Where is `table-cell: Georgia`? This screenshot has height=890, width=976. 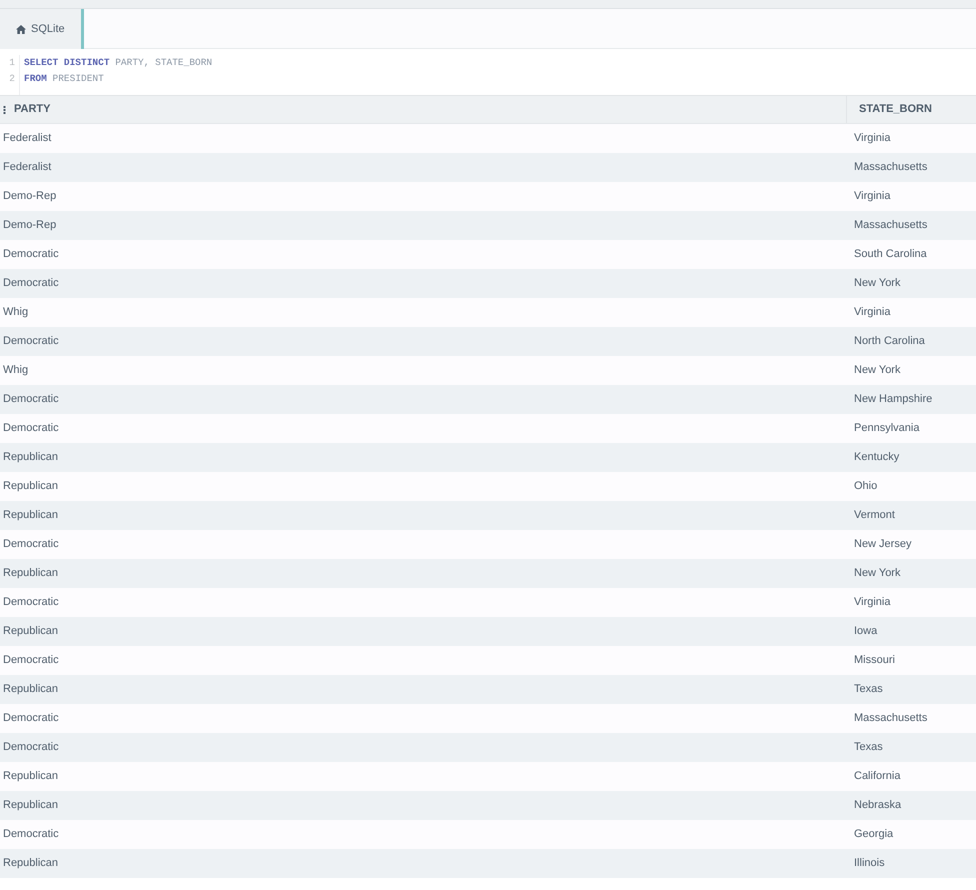 table-cell: Georgia is located at coordinates (874, 834).